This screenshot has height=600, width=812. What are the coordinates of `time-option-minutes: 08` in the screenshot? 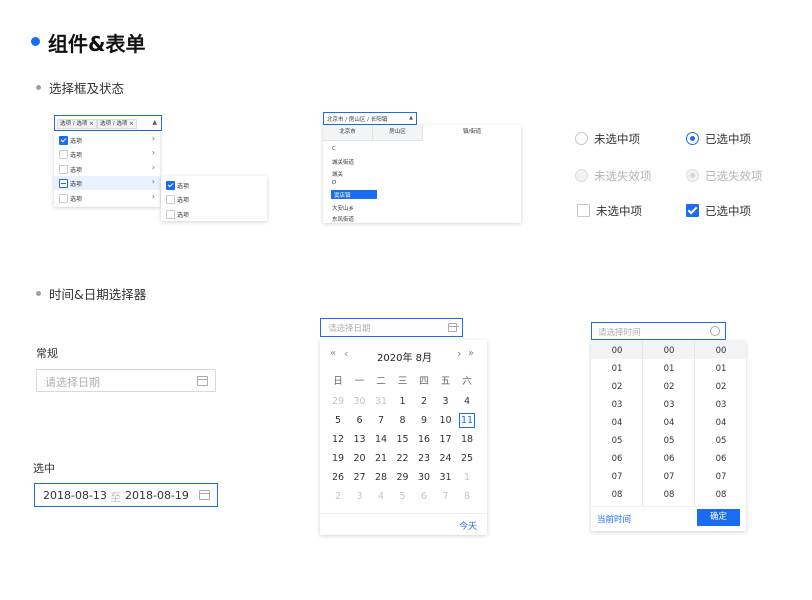 It's located at (669, 495).